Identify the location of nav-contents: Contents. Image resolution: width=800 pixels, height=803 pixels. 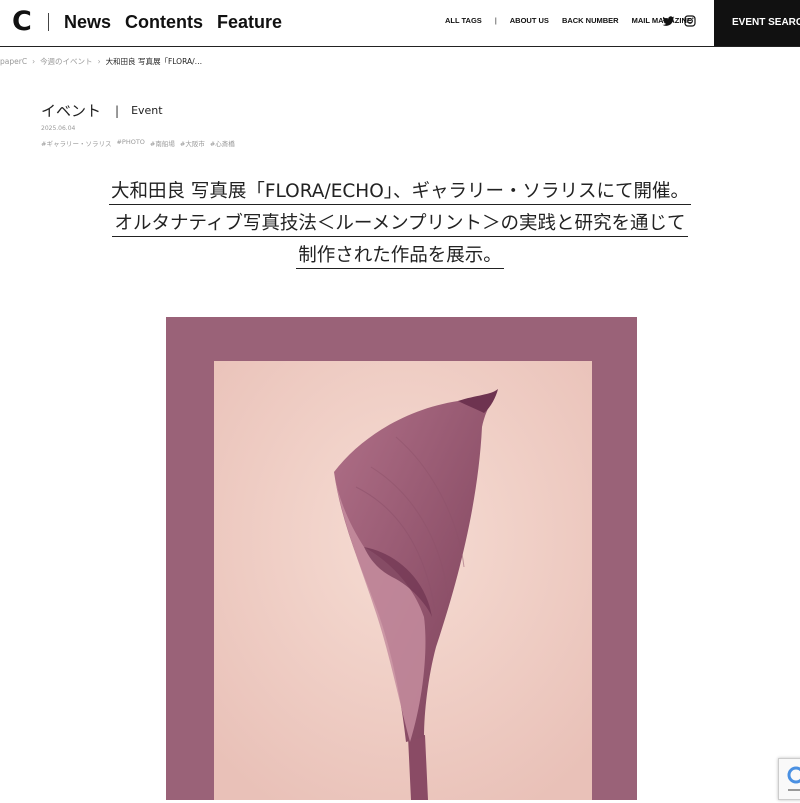
(164, 22).